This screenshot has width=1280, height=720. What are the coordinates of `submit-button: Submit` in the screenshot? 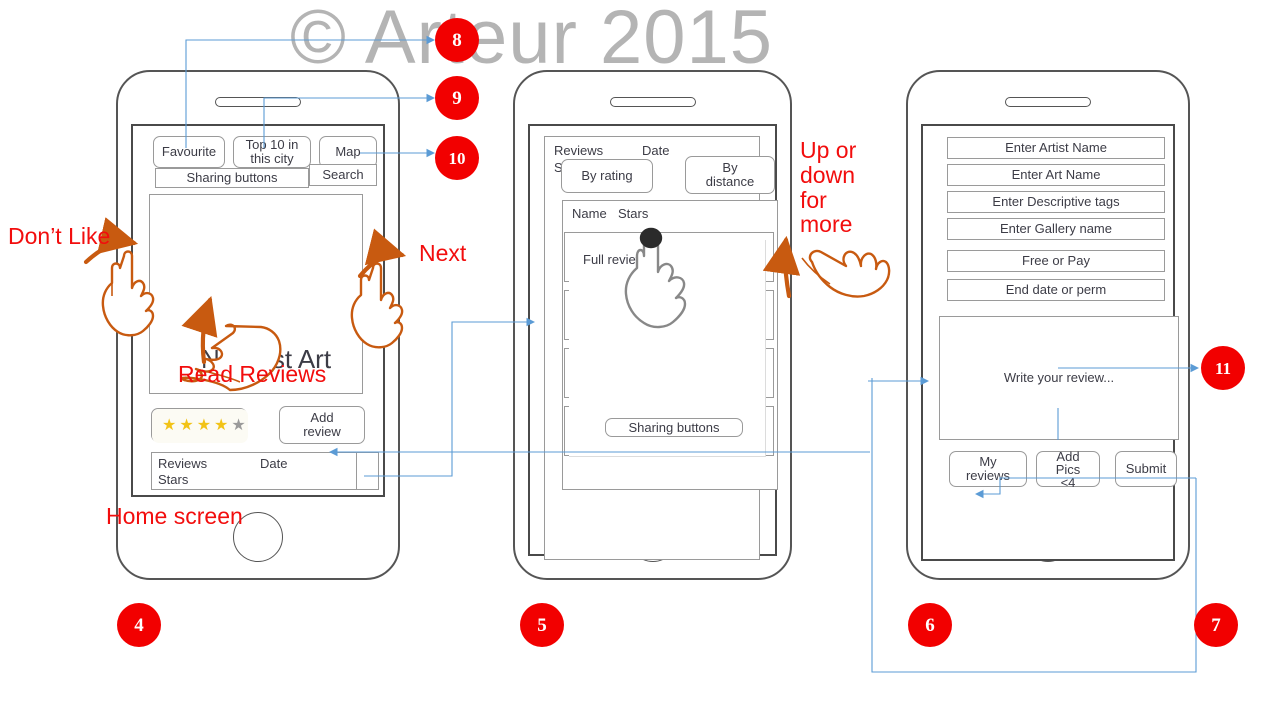 It's located at (1146, 469).